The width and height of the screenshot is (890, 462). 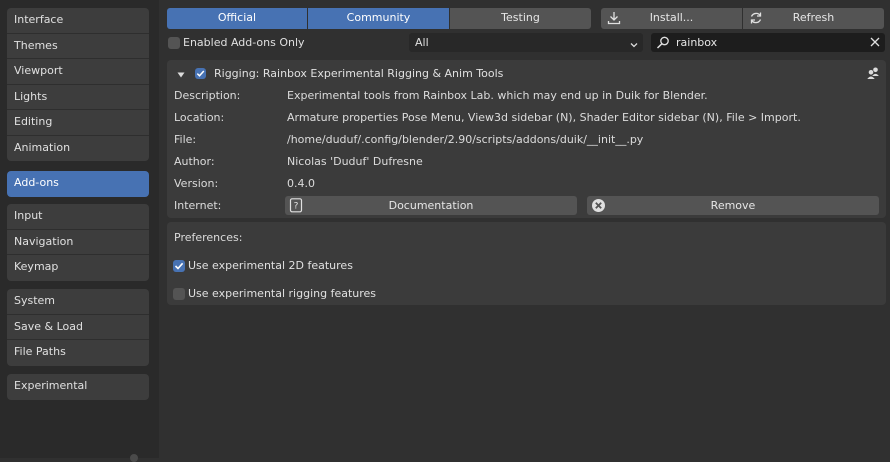 I want to click on sidebar-item-addons: Add-ons, so click(x=78, y=184).